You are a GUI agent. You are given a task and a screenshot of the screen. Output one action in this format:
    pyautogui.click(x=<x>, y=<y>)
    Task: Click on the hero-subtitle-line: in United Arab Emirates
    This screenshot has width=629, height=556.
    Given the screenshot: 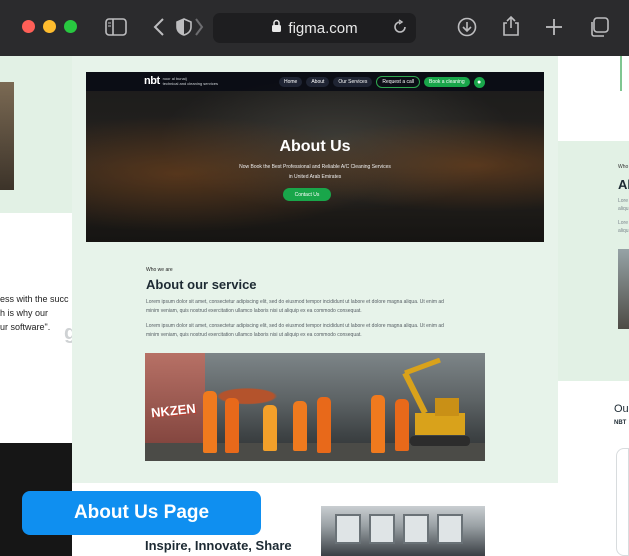 What is the action you would take?
    pyautogui.click(x=315, y=177)
    